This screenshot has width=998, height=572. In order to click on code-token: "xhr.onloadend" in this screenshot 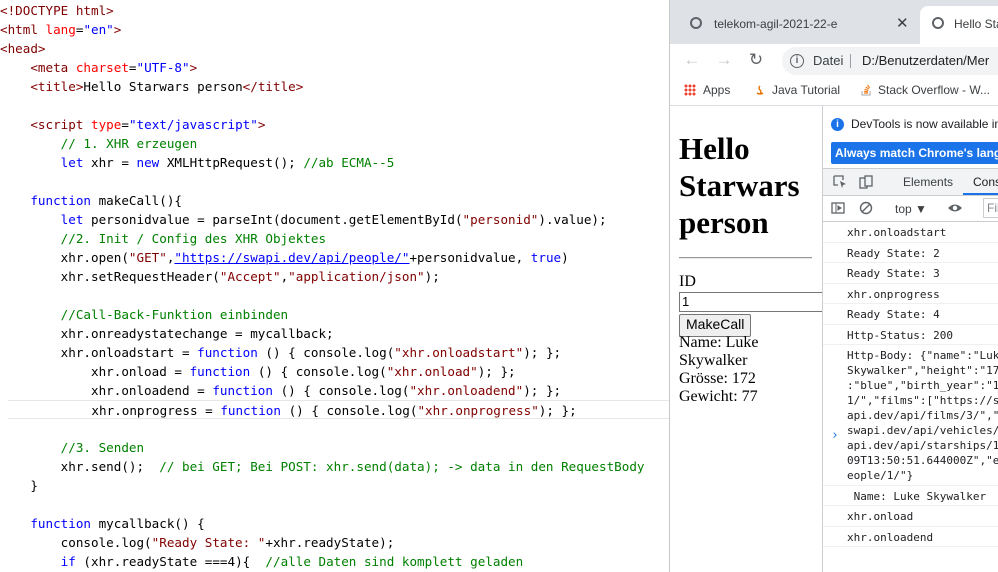, I will do `click(466, 390)`.